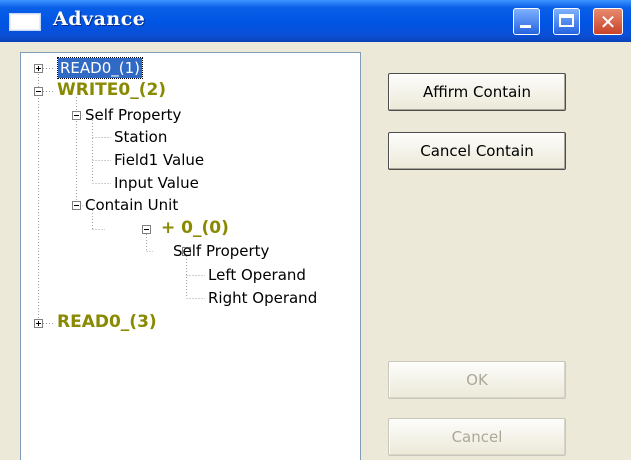 This screenshot has height=460, width=631. Describe the element at coordinates (262, 298) in the screenshot. I see `tree-node-right-operand: Right Operand` at that location.